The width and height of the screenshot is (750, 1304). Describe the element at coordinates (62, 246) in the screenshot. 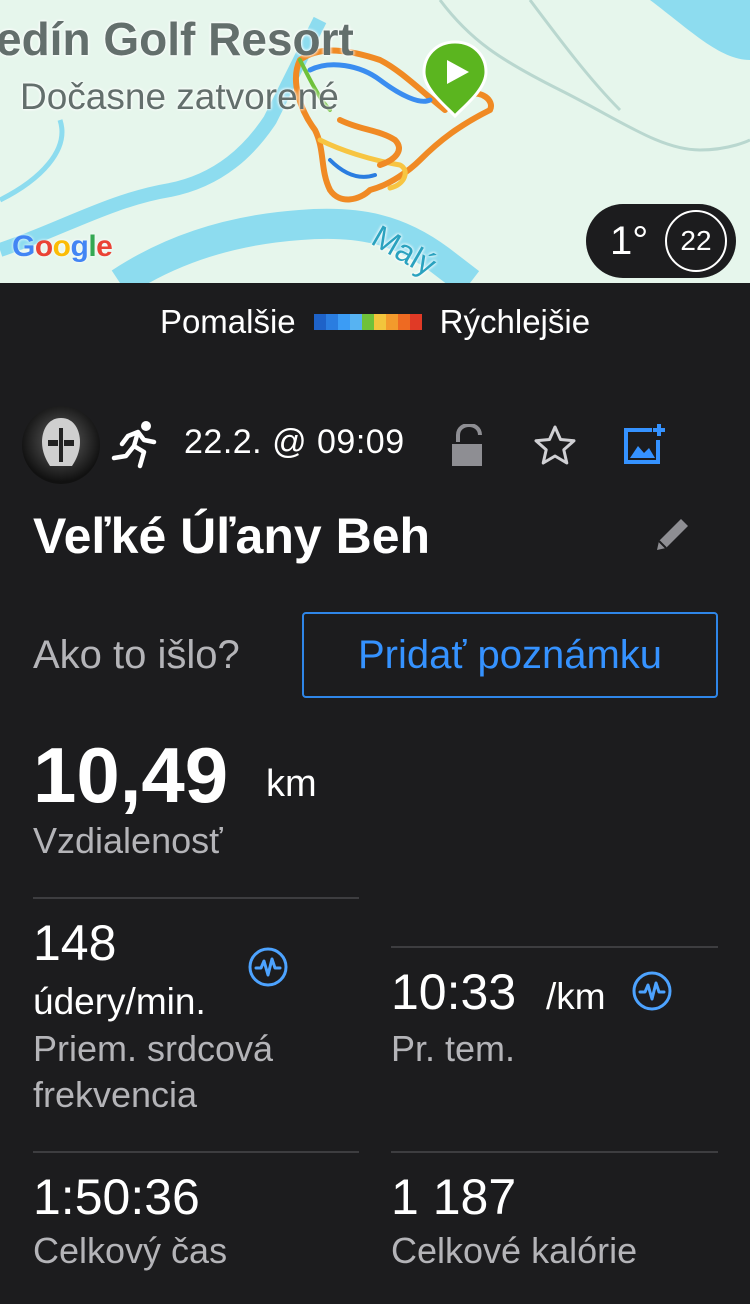

I see `google-logo: Google` at that location.